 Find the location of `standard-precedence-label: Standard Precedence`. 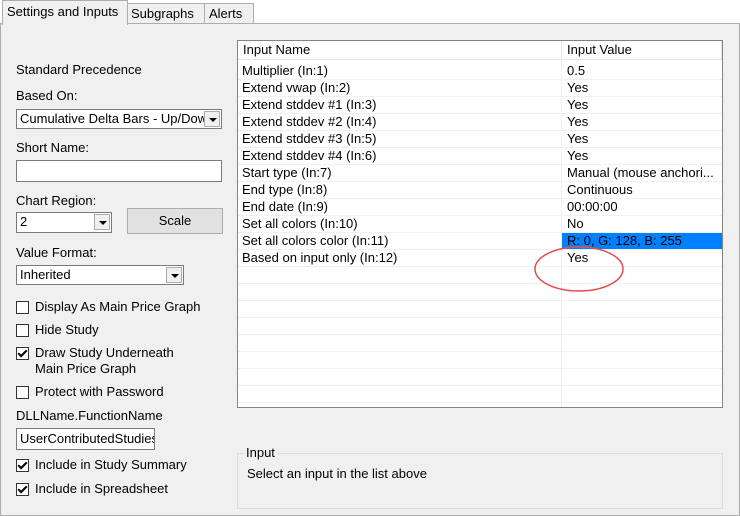

standard-precedence-label: Standard Precedence is located at coordinates (79, 69).